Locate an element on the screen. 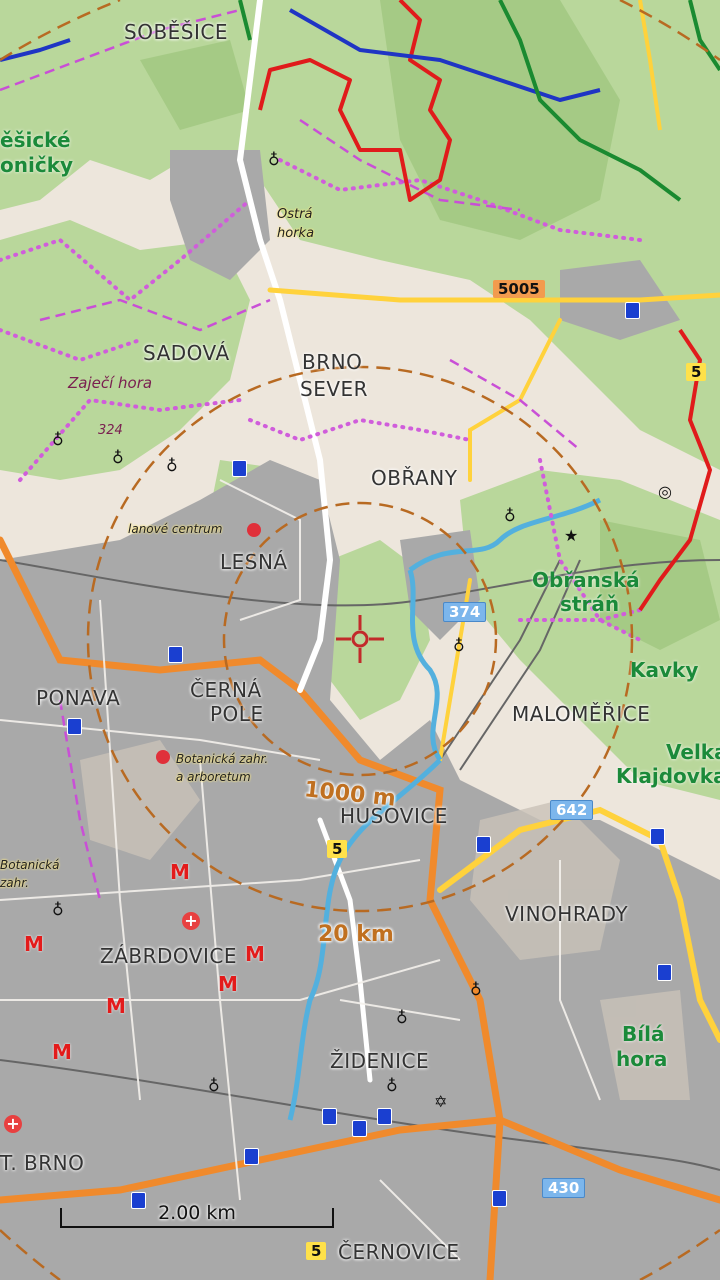 This screenshot has width=720, height=1280. green-obranska: Obřanská is located at coordinates (586, 580).